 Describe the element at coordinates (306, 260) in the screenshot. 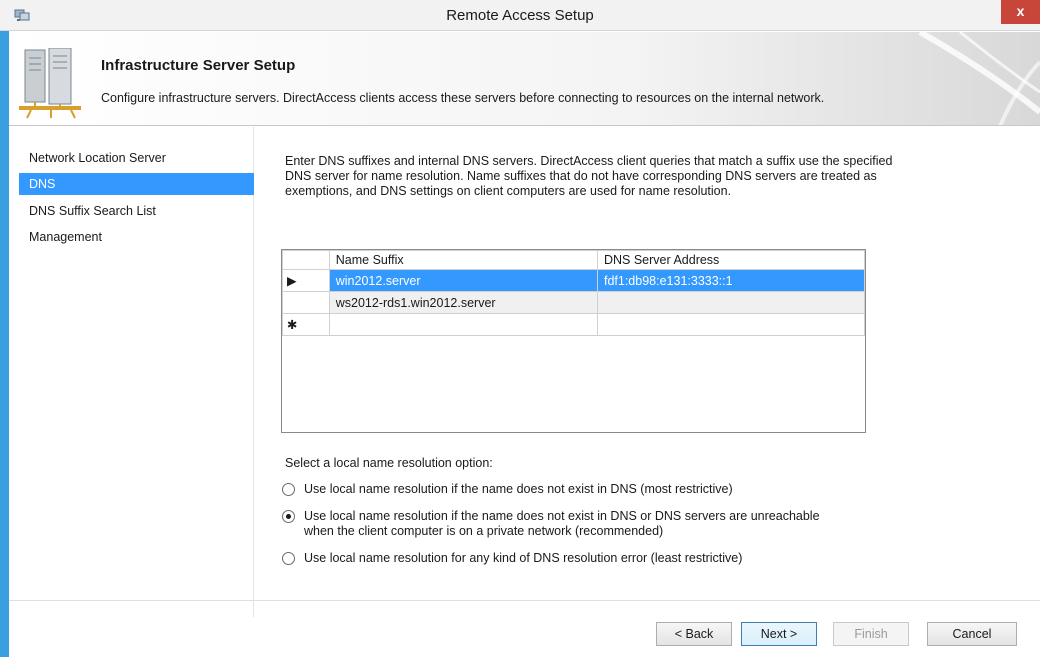

I see `row-header-corner` at that location.